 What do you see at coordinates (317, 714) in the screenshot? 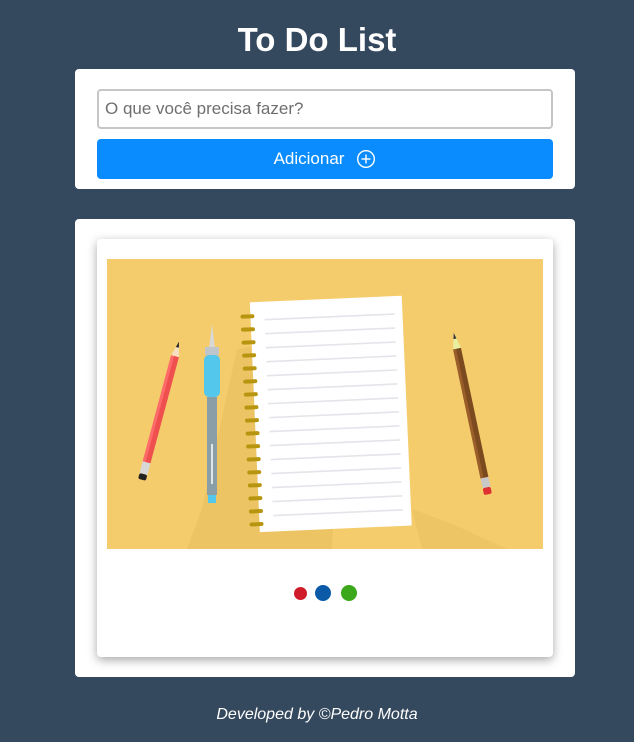
I see `footer-credit: Developed by ©Pedro Motta` at bounding box center [317, 714].